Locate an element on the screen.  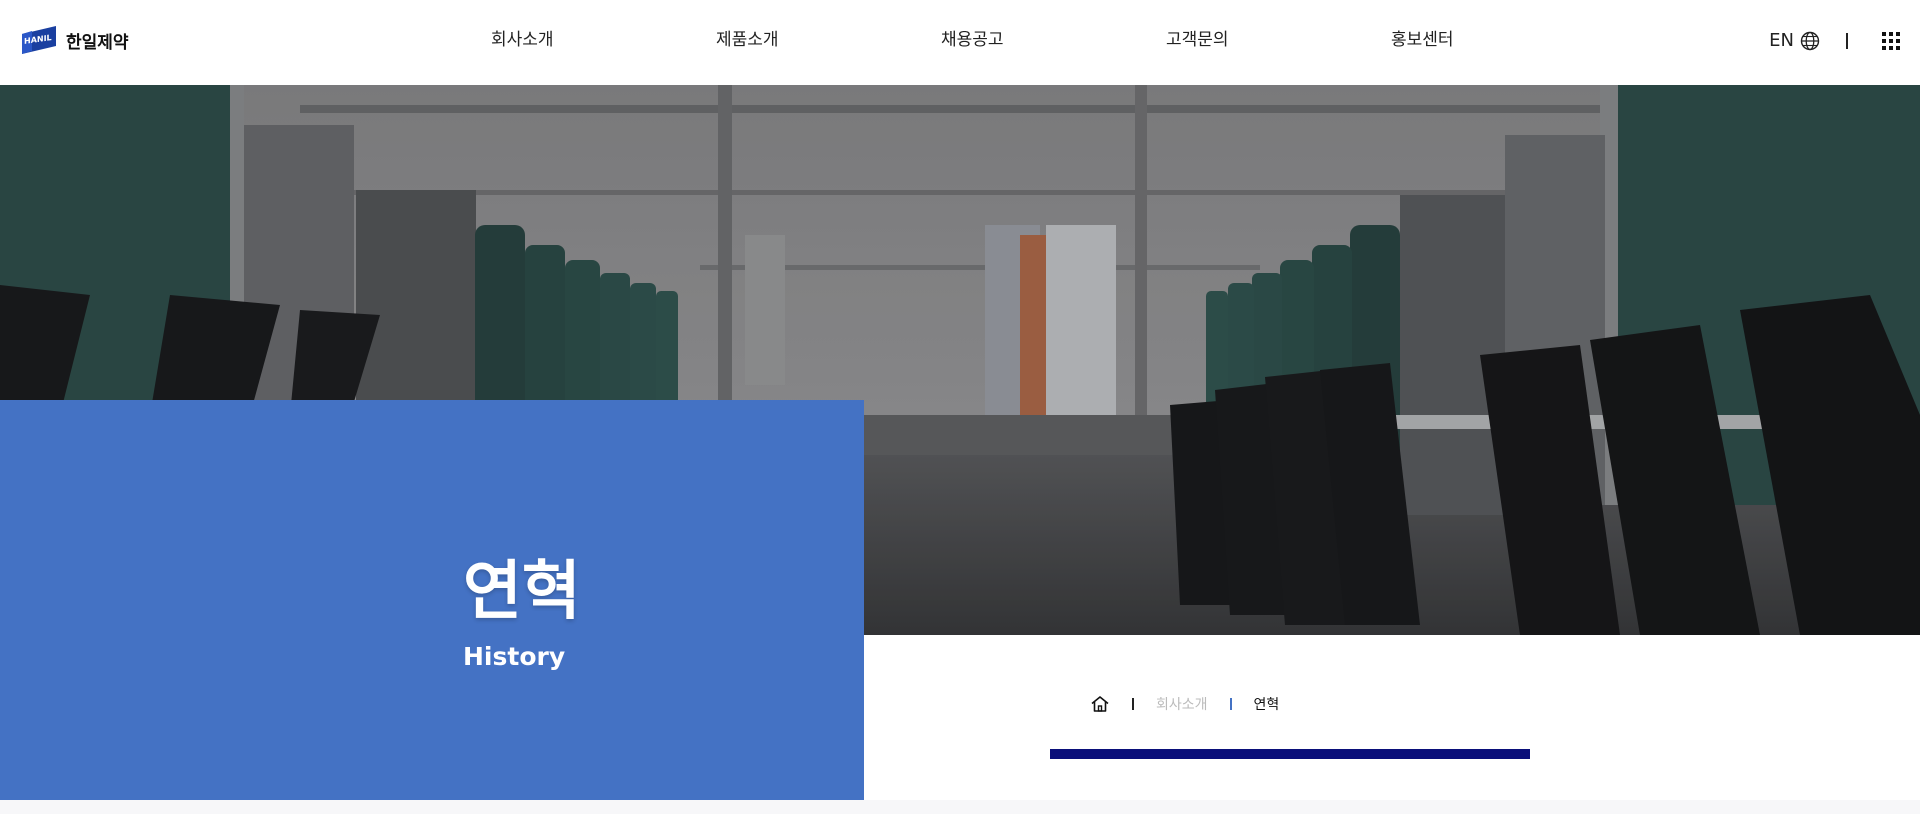
utility-divider is located at coordinates (1847, 40).